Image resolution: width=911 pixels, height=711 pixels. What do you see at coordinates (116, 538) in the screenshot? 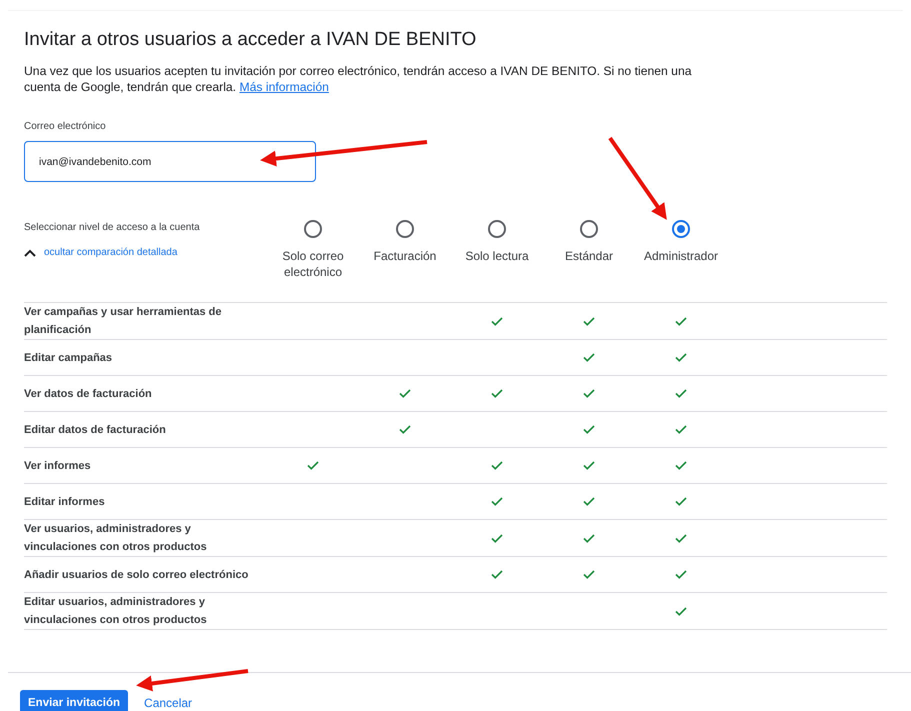
I see `permission-label: Ver usuarios, administradores y vinculaciones con otros productos` at bounding box center [116, 538].